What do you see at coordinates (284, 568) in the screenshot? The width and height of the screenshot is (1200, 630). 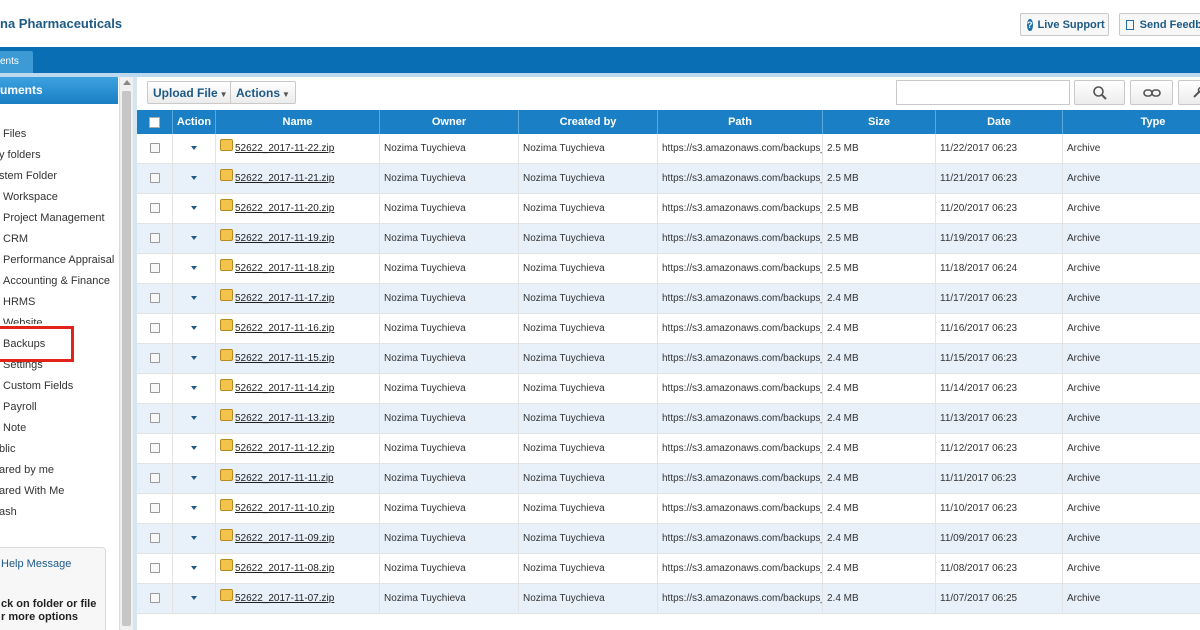 I see `file-name-link: 52622_2017-11-08.zip` at bounding box center [284, 568].